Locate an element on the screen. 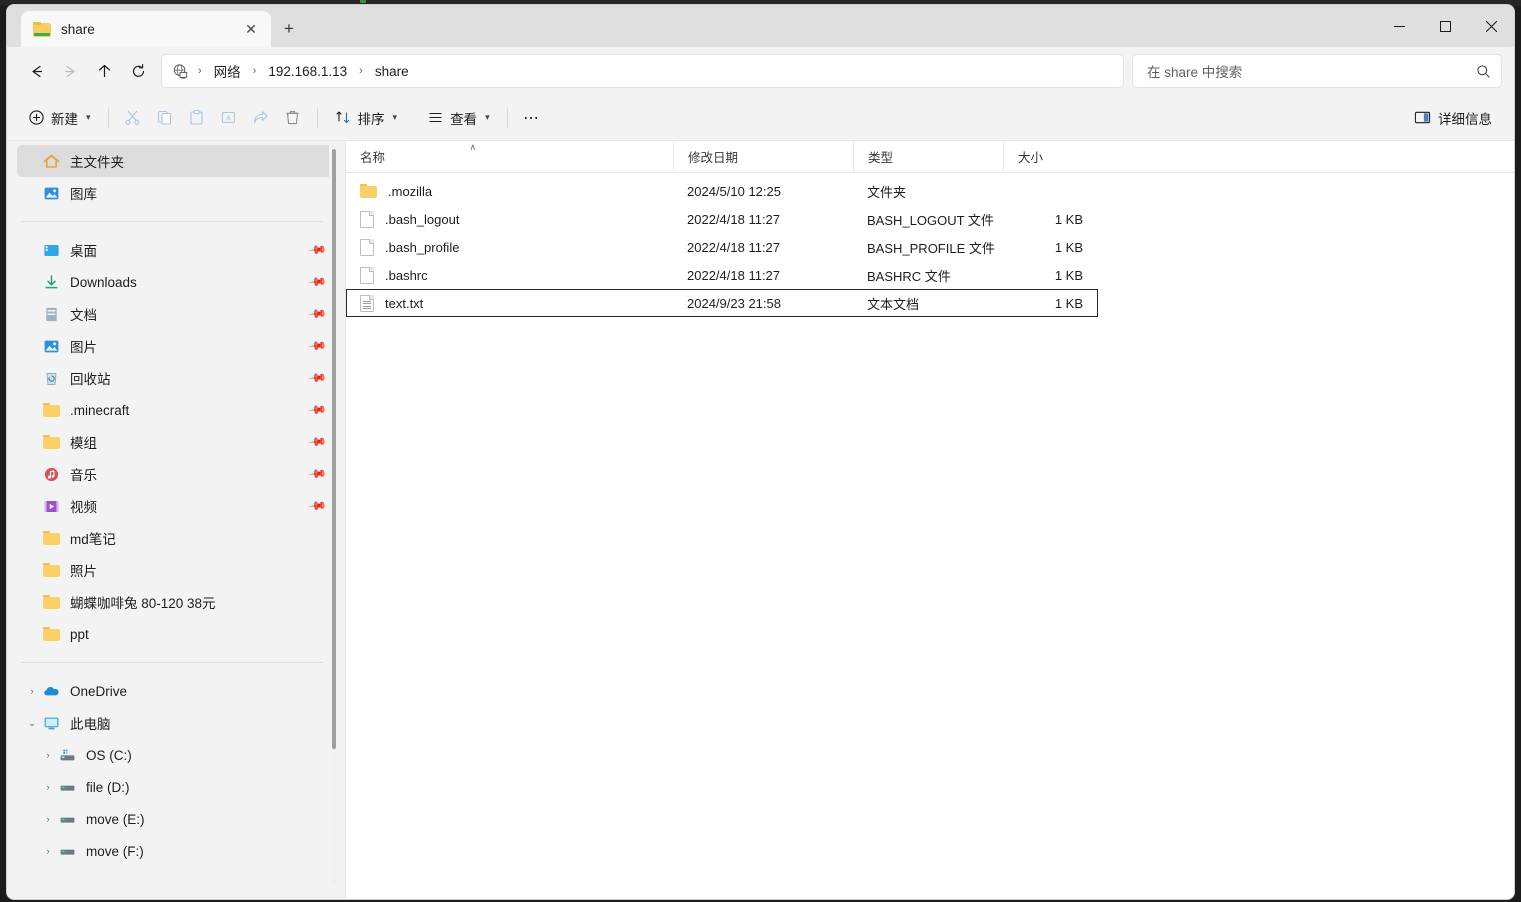 The width and height of the screenshot is (1521, 902). up-button is located at coordinates (104, 71).